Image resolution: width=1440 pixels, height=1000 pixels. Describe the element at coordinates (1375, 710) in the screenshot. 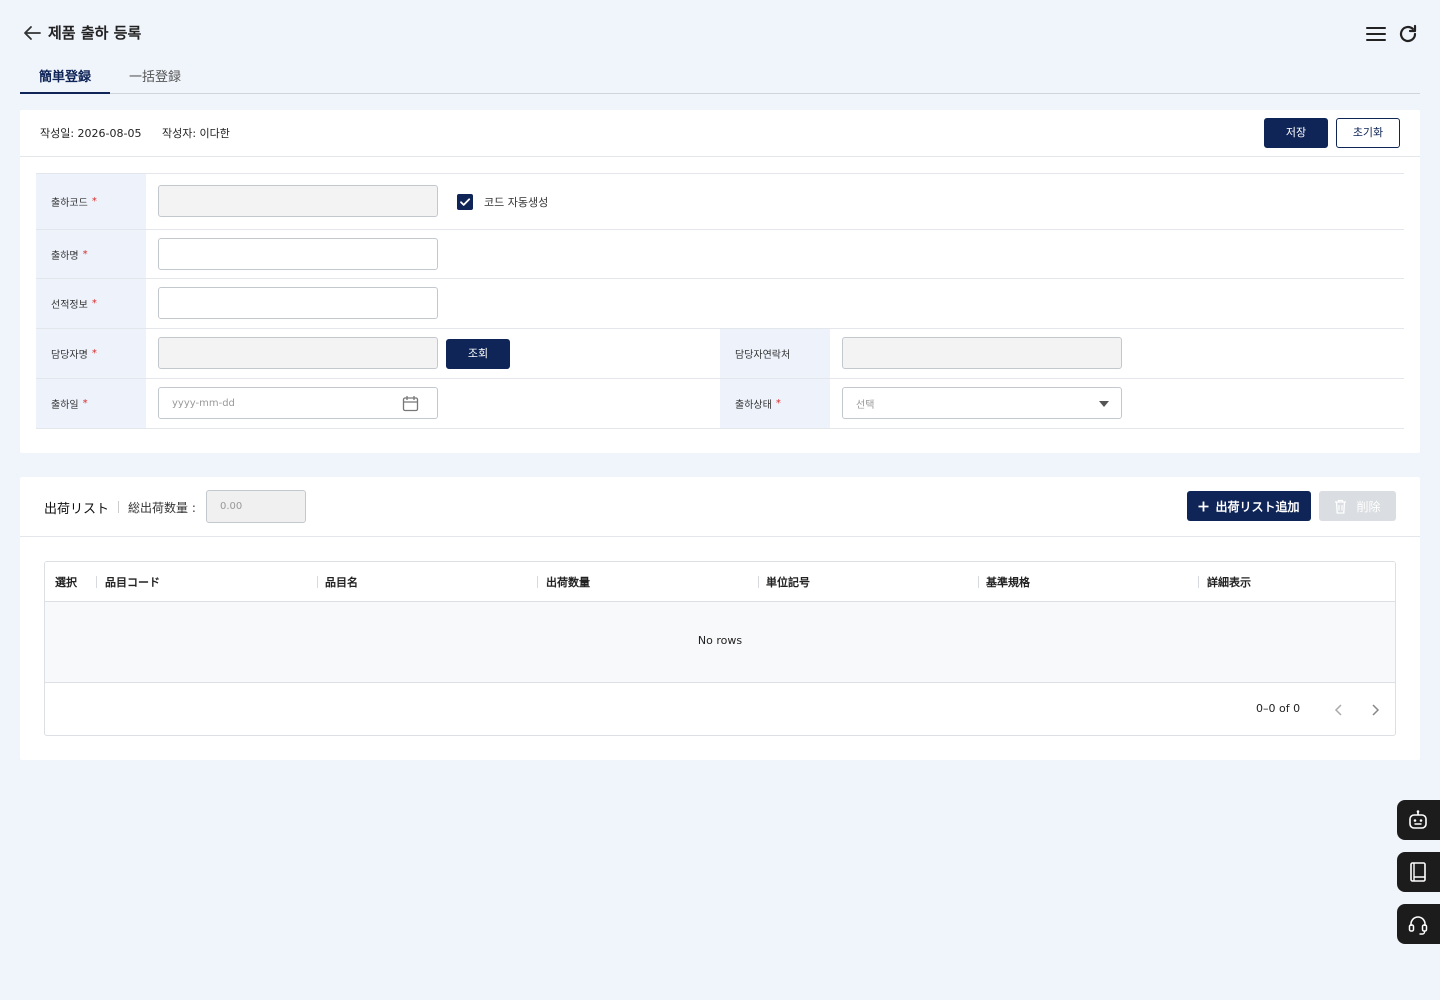

I see `next-page-icon` at that location.